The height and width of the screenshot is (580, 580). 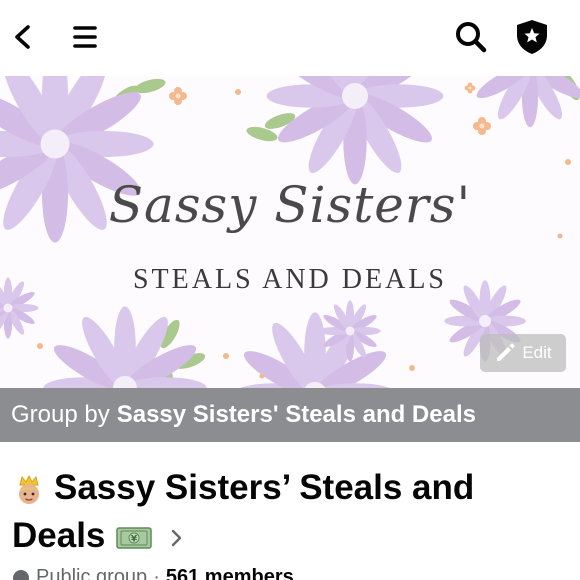 I want to click on group-by-prefix: Group by, so click(x=60, y=414).